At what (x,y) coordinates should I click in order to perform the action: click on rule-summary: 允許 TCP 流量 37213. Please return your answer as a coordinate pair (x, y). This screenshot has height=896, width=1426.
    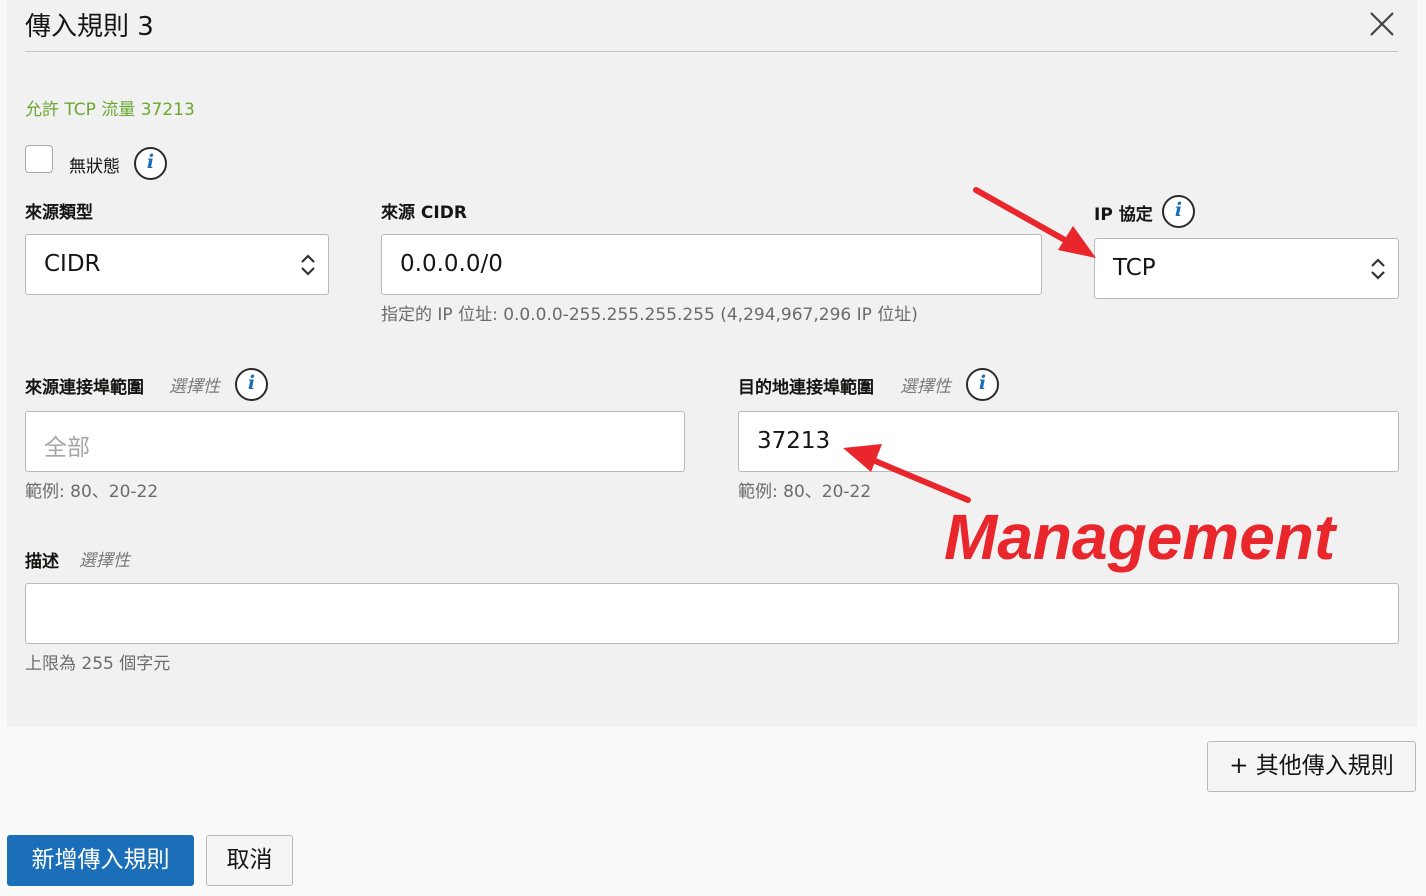
    Looking at the image, I should click on (110, 110).